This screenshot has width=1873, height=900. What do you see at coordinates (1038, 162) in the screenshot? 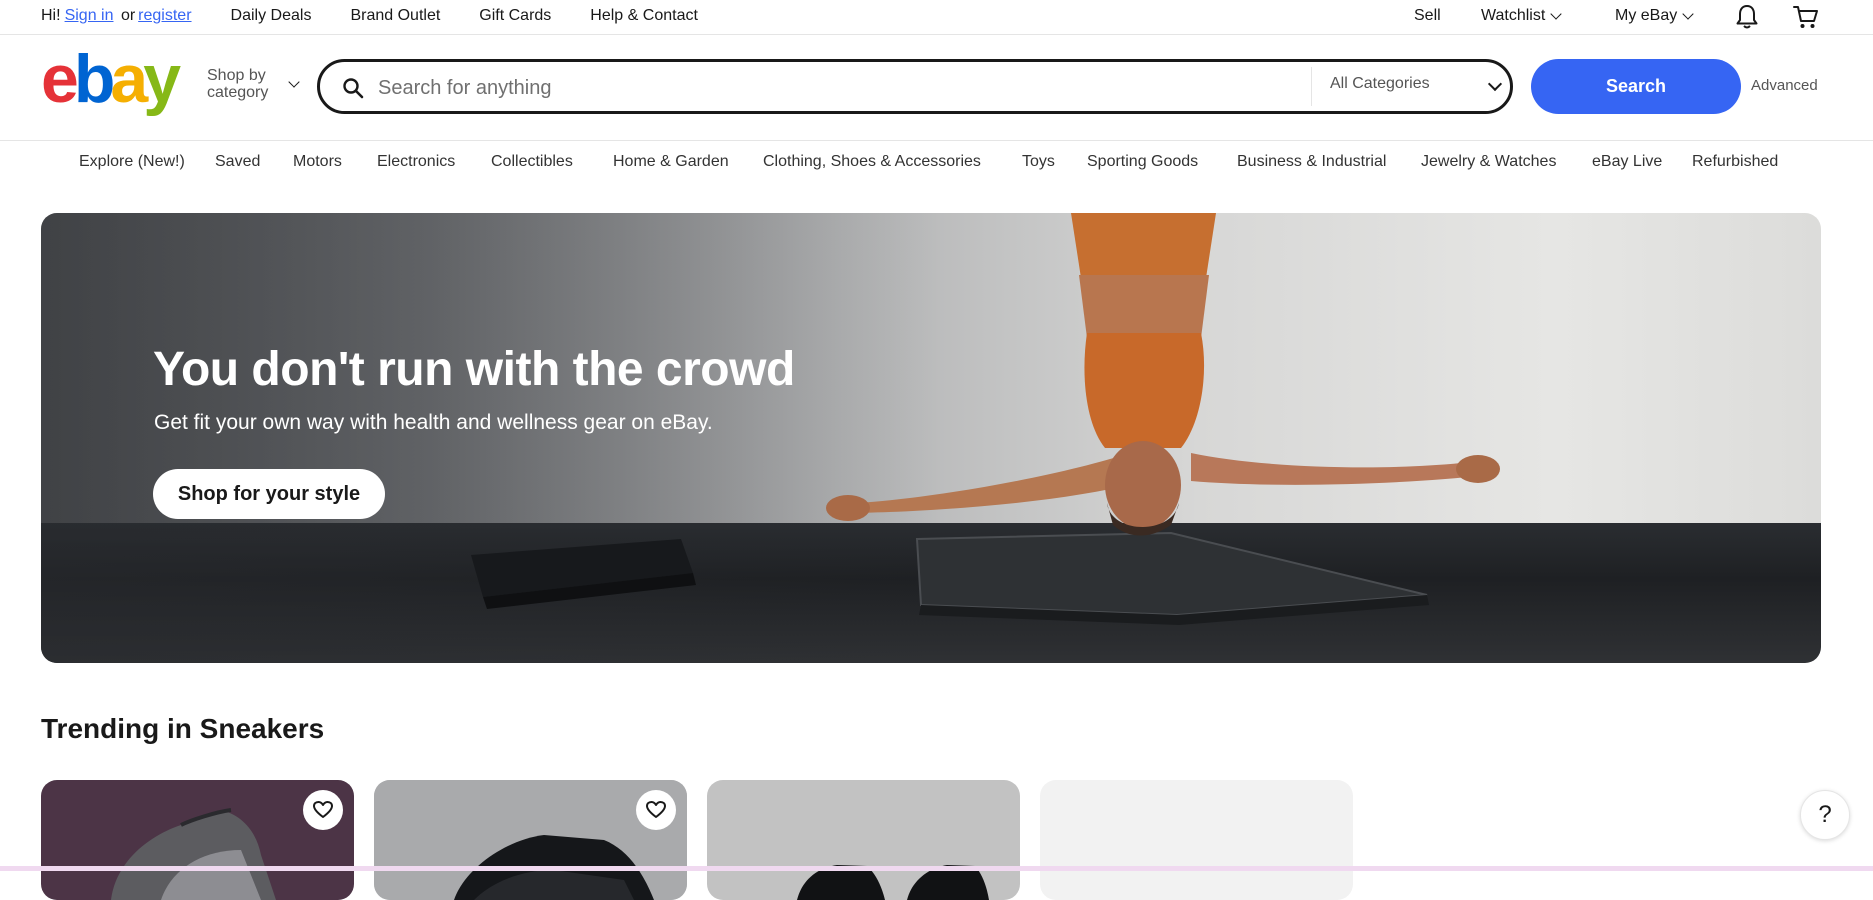
I see `nav-item-toys: Toys` at bounding box center [1038, 162].